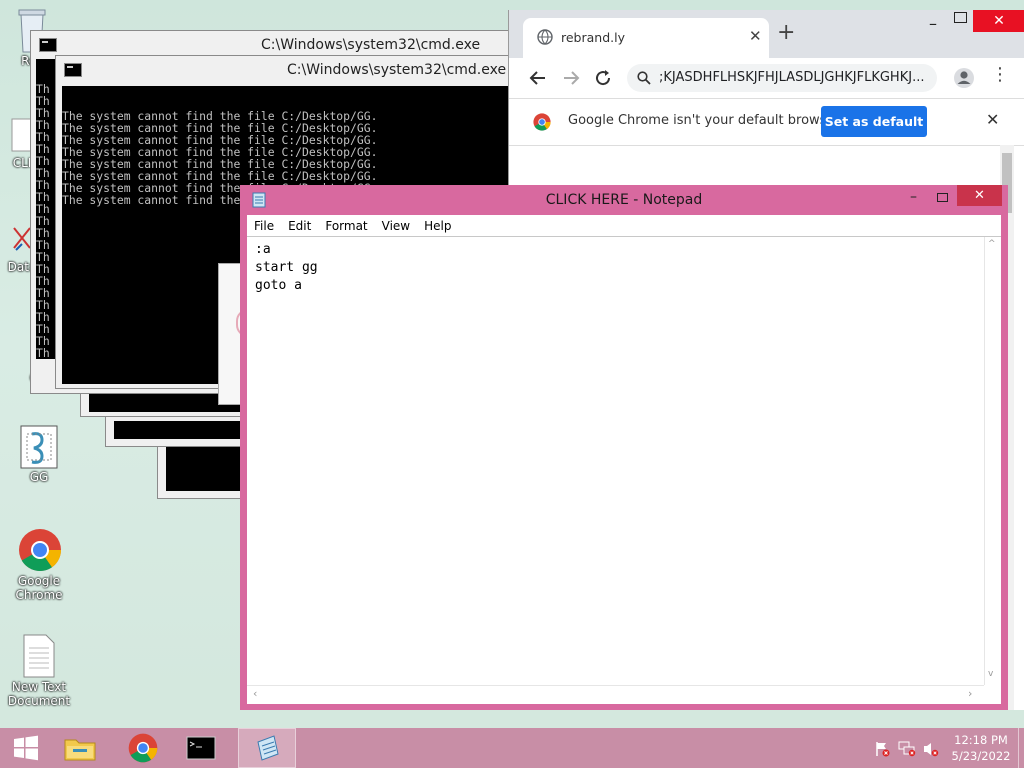 The height and width of the screenshot is (768, 1024). Describe the element at coordinates (882, 749) in the screenshot. I see `flag-alert-icon` at that location.